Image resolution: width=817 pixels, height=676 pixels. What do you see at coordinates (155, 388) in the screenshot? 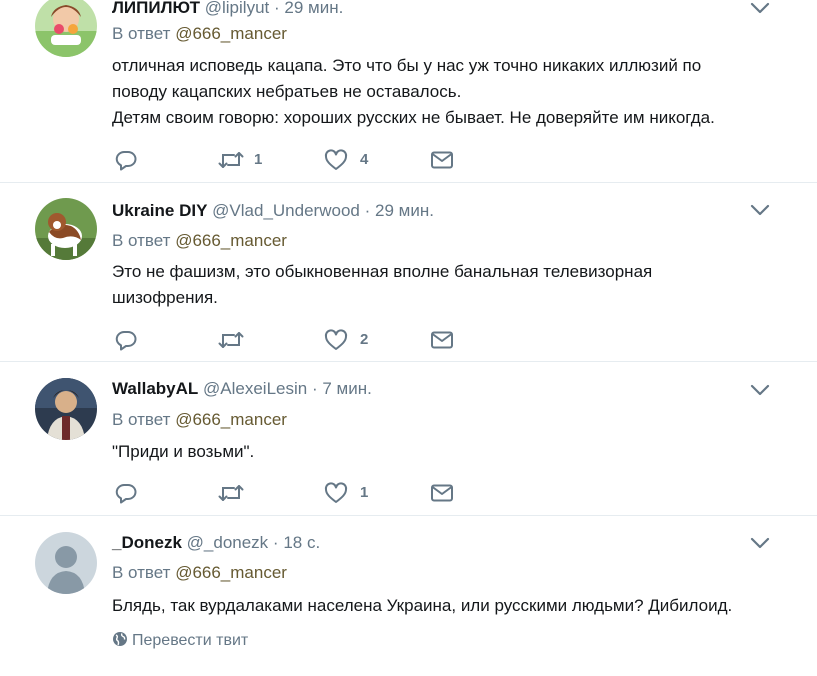
I see `author-name: WallabyAL` at bounding box center [155, 388].